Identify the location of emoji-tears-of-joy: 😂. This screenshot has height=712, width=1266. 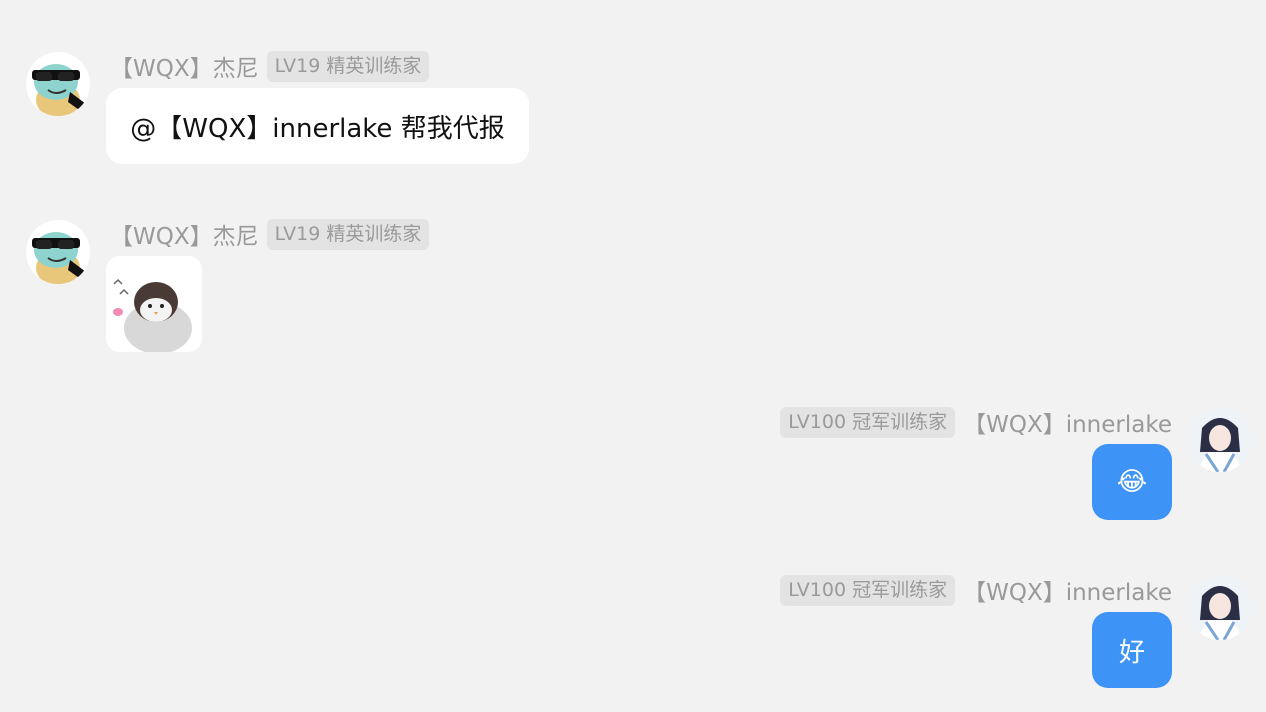
(1132, 482).